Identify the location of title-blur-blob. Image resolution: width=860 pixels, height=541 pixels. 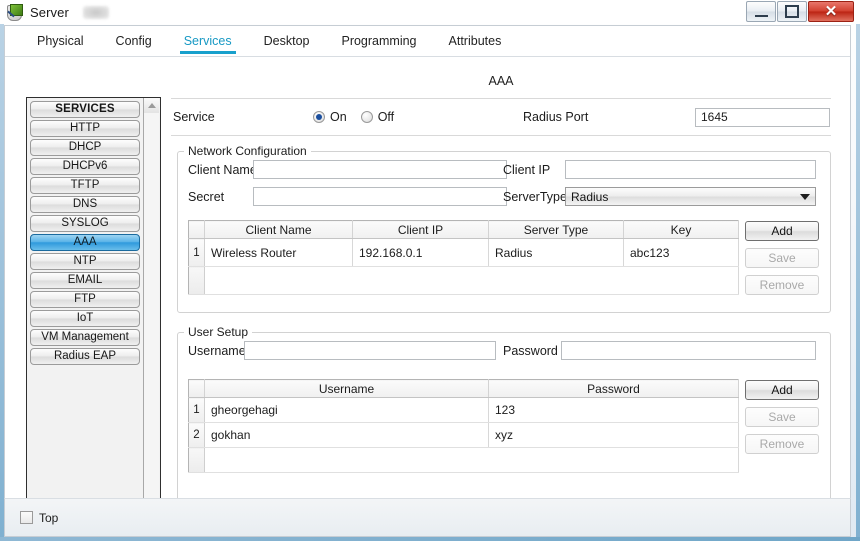
(95, 12).